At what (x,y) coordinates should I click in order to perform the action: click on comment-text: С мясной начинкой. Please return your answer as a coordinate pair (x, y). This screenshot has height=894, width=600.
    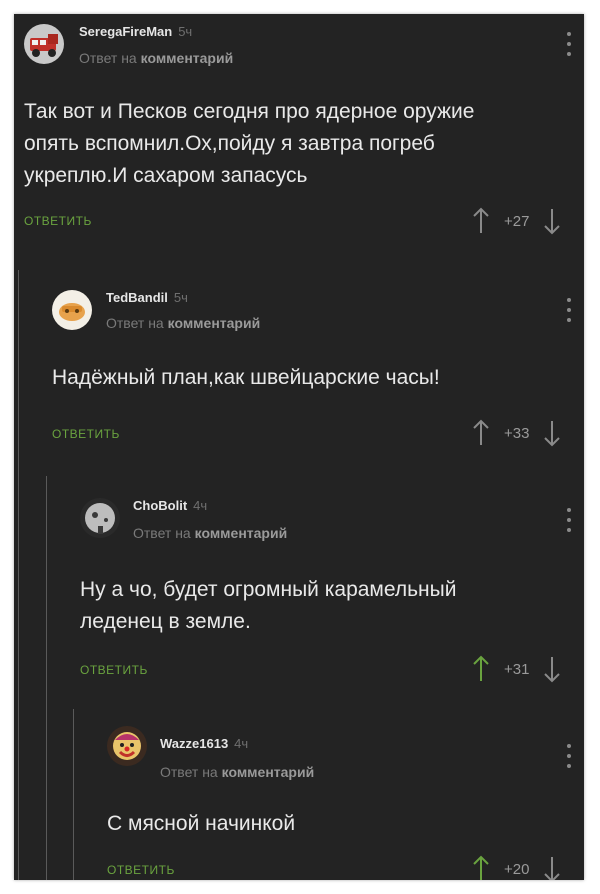
    Looking at the image, I should click on (201, 823).